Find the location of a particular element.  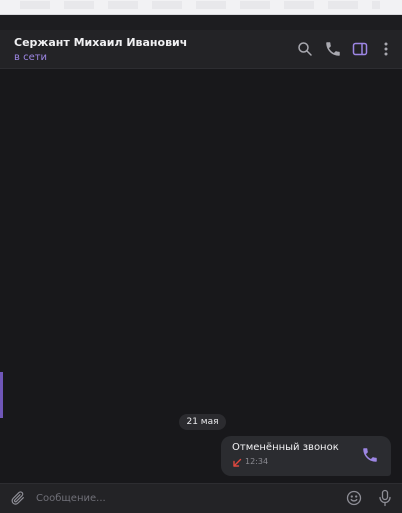

left-accent-bar is located at coordinates (1, 395).